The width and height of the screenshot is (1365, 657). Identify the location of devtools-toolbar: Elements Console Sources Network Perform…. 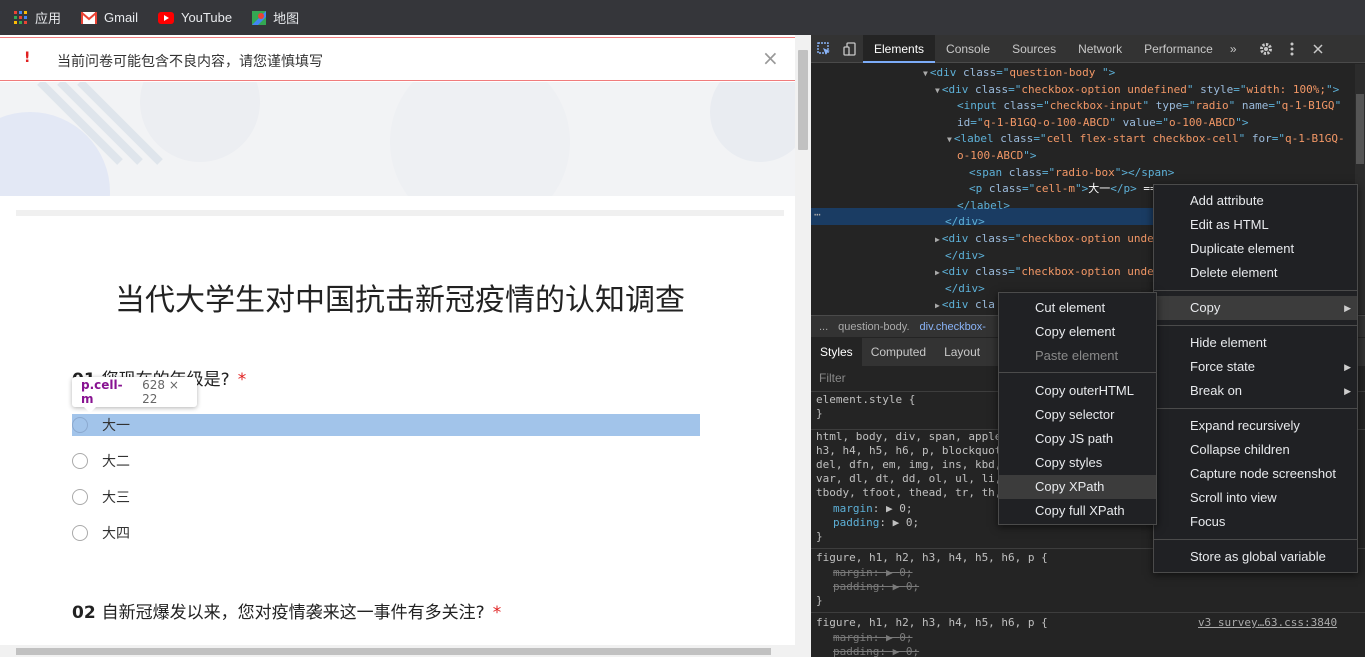
(1088, 49).